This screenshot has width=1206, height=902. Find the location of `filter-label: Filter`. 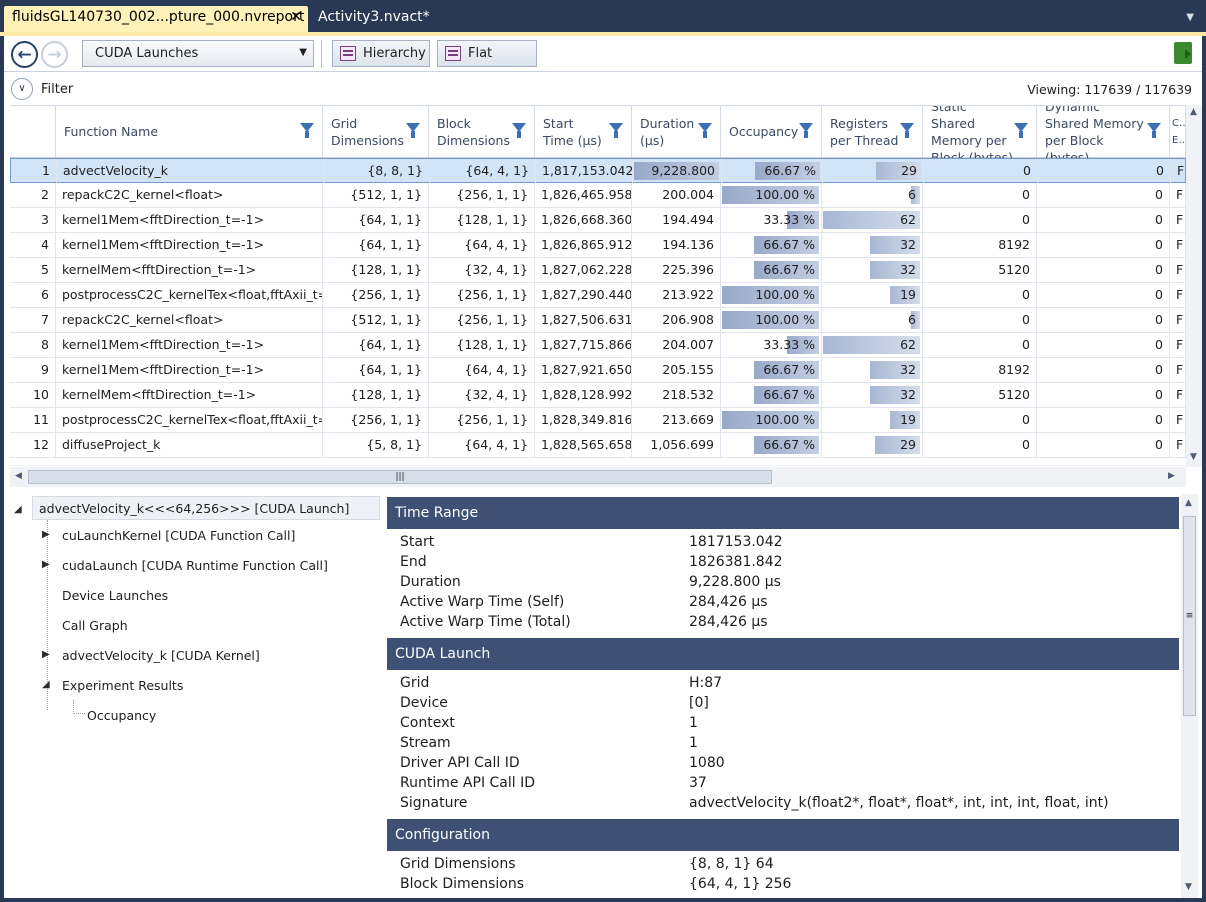

filter-label: Filter is located at coordinates (57, 89).